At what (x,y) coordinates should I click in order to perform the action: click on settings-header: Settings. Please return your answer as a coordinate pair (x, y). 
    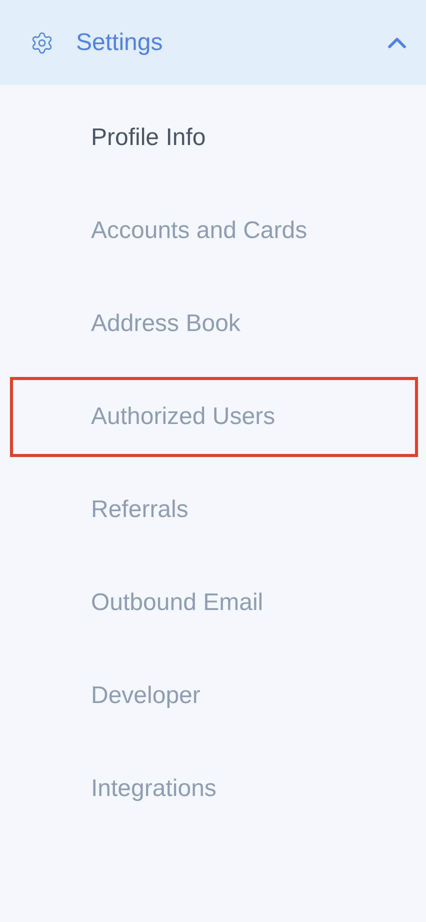
    Looking at the image, I should click on (213, 42).